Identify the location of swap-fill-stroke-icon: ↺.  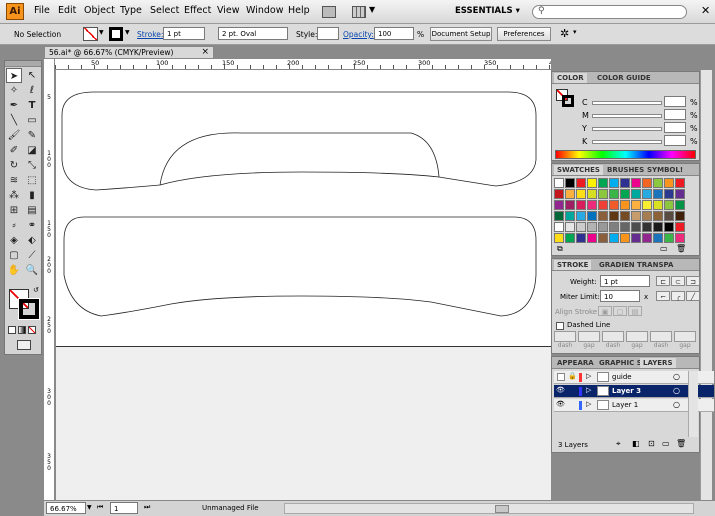
(36, 290).